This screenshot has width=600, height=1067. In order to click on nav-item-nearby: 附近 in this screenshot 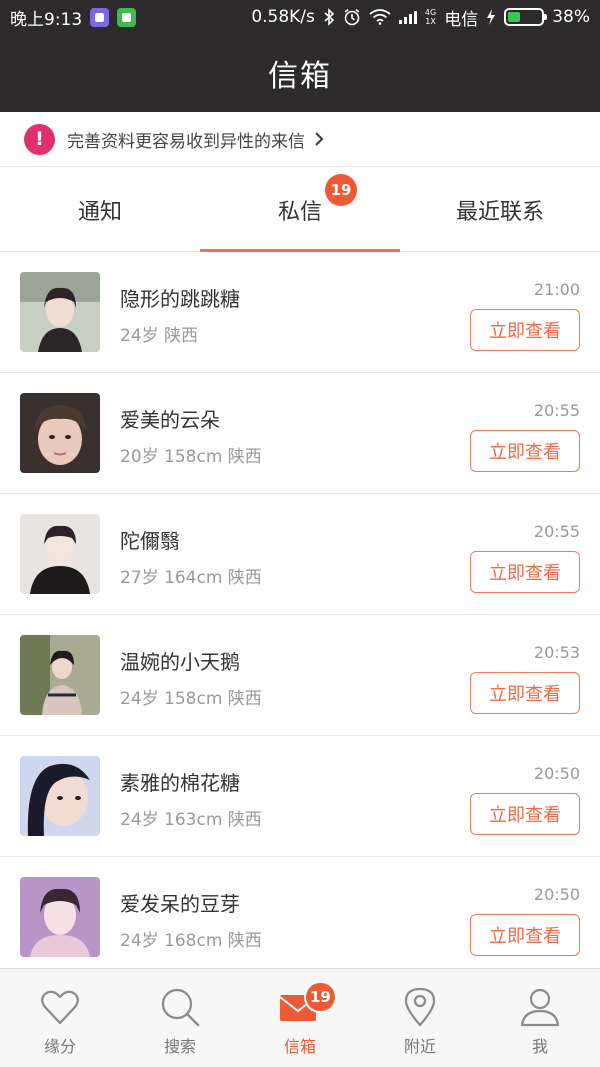, I will do `click(420, 1018)`.